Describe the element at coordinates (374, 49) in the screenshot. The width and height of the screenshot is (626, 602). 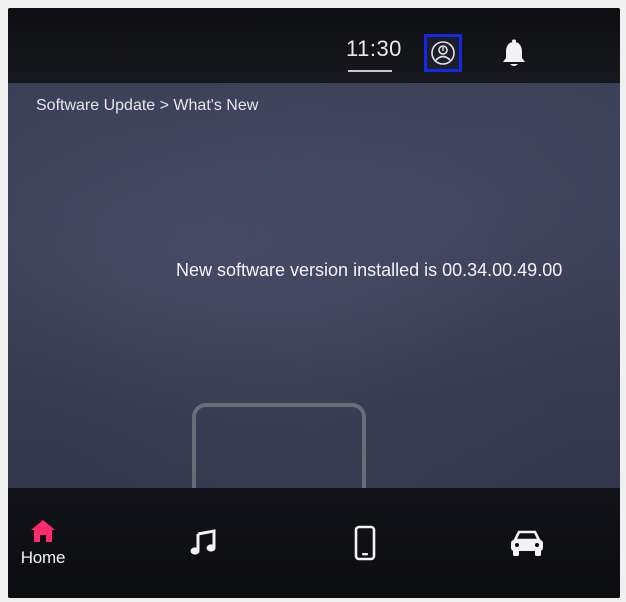
I see `clock: 11:30` at that location.